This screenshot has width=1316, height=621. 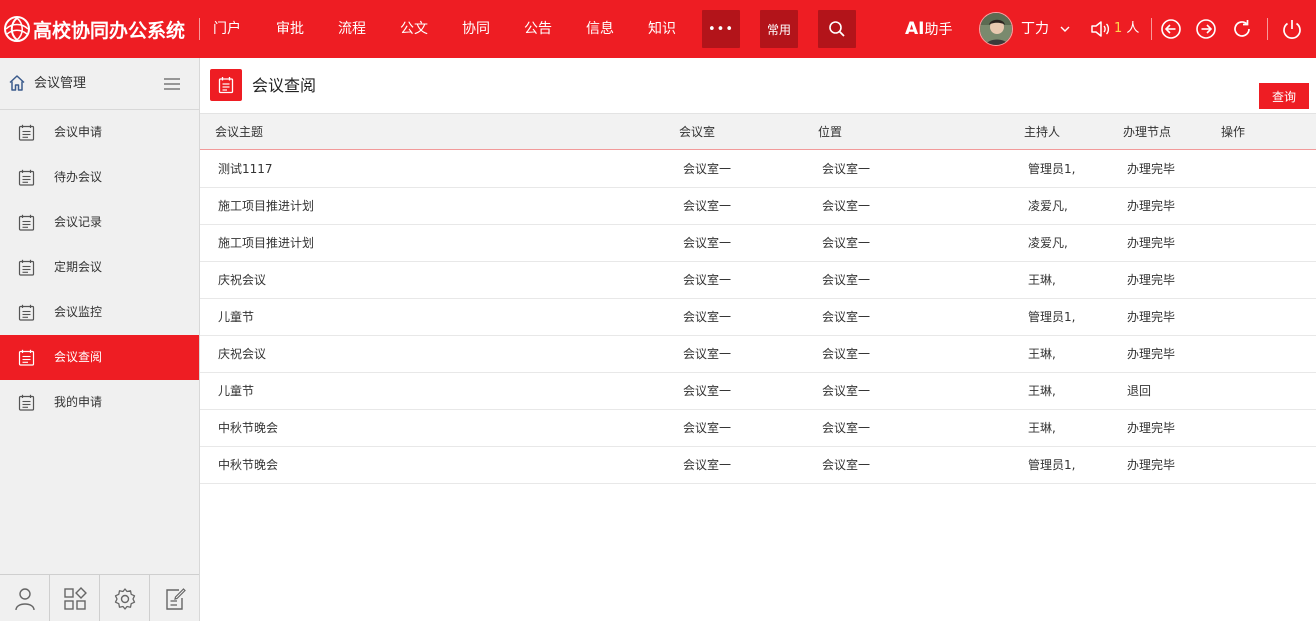 What do you see at coordinates (938, 30) in the screenshot?
I see `ai-assistant-label: 助手` at bounding box center [938, 30].